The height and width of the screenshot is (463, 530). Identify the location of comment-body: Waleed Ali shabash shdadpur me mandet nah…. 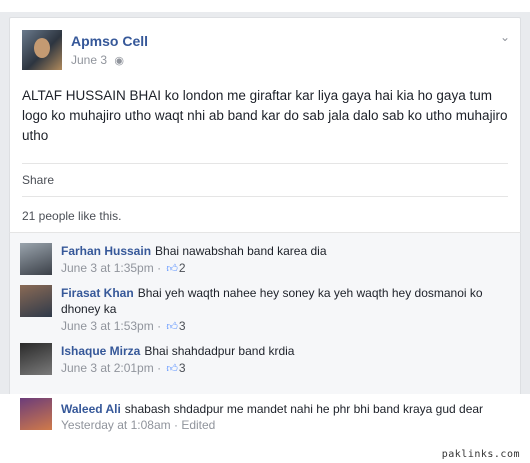
(281, 409).